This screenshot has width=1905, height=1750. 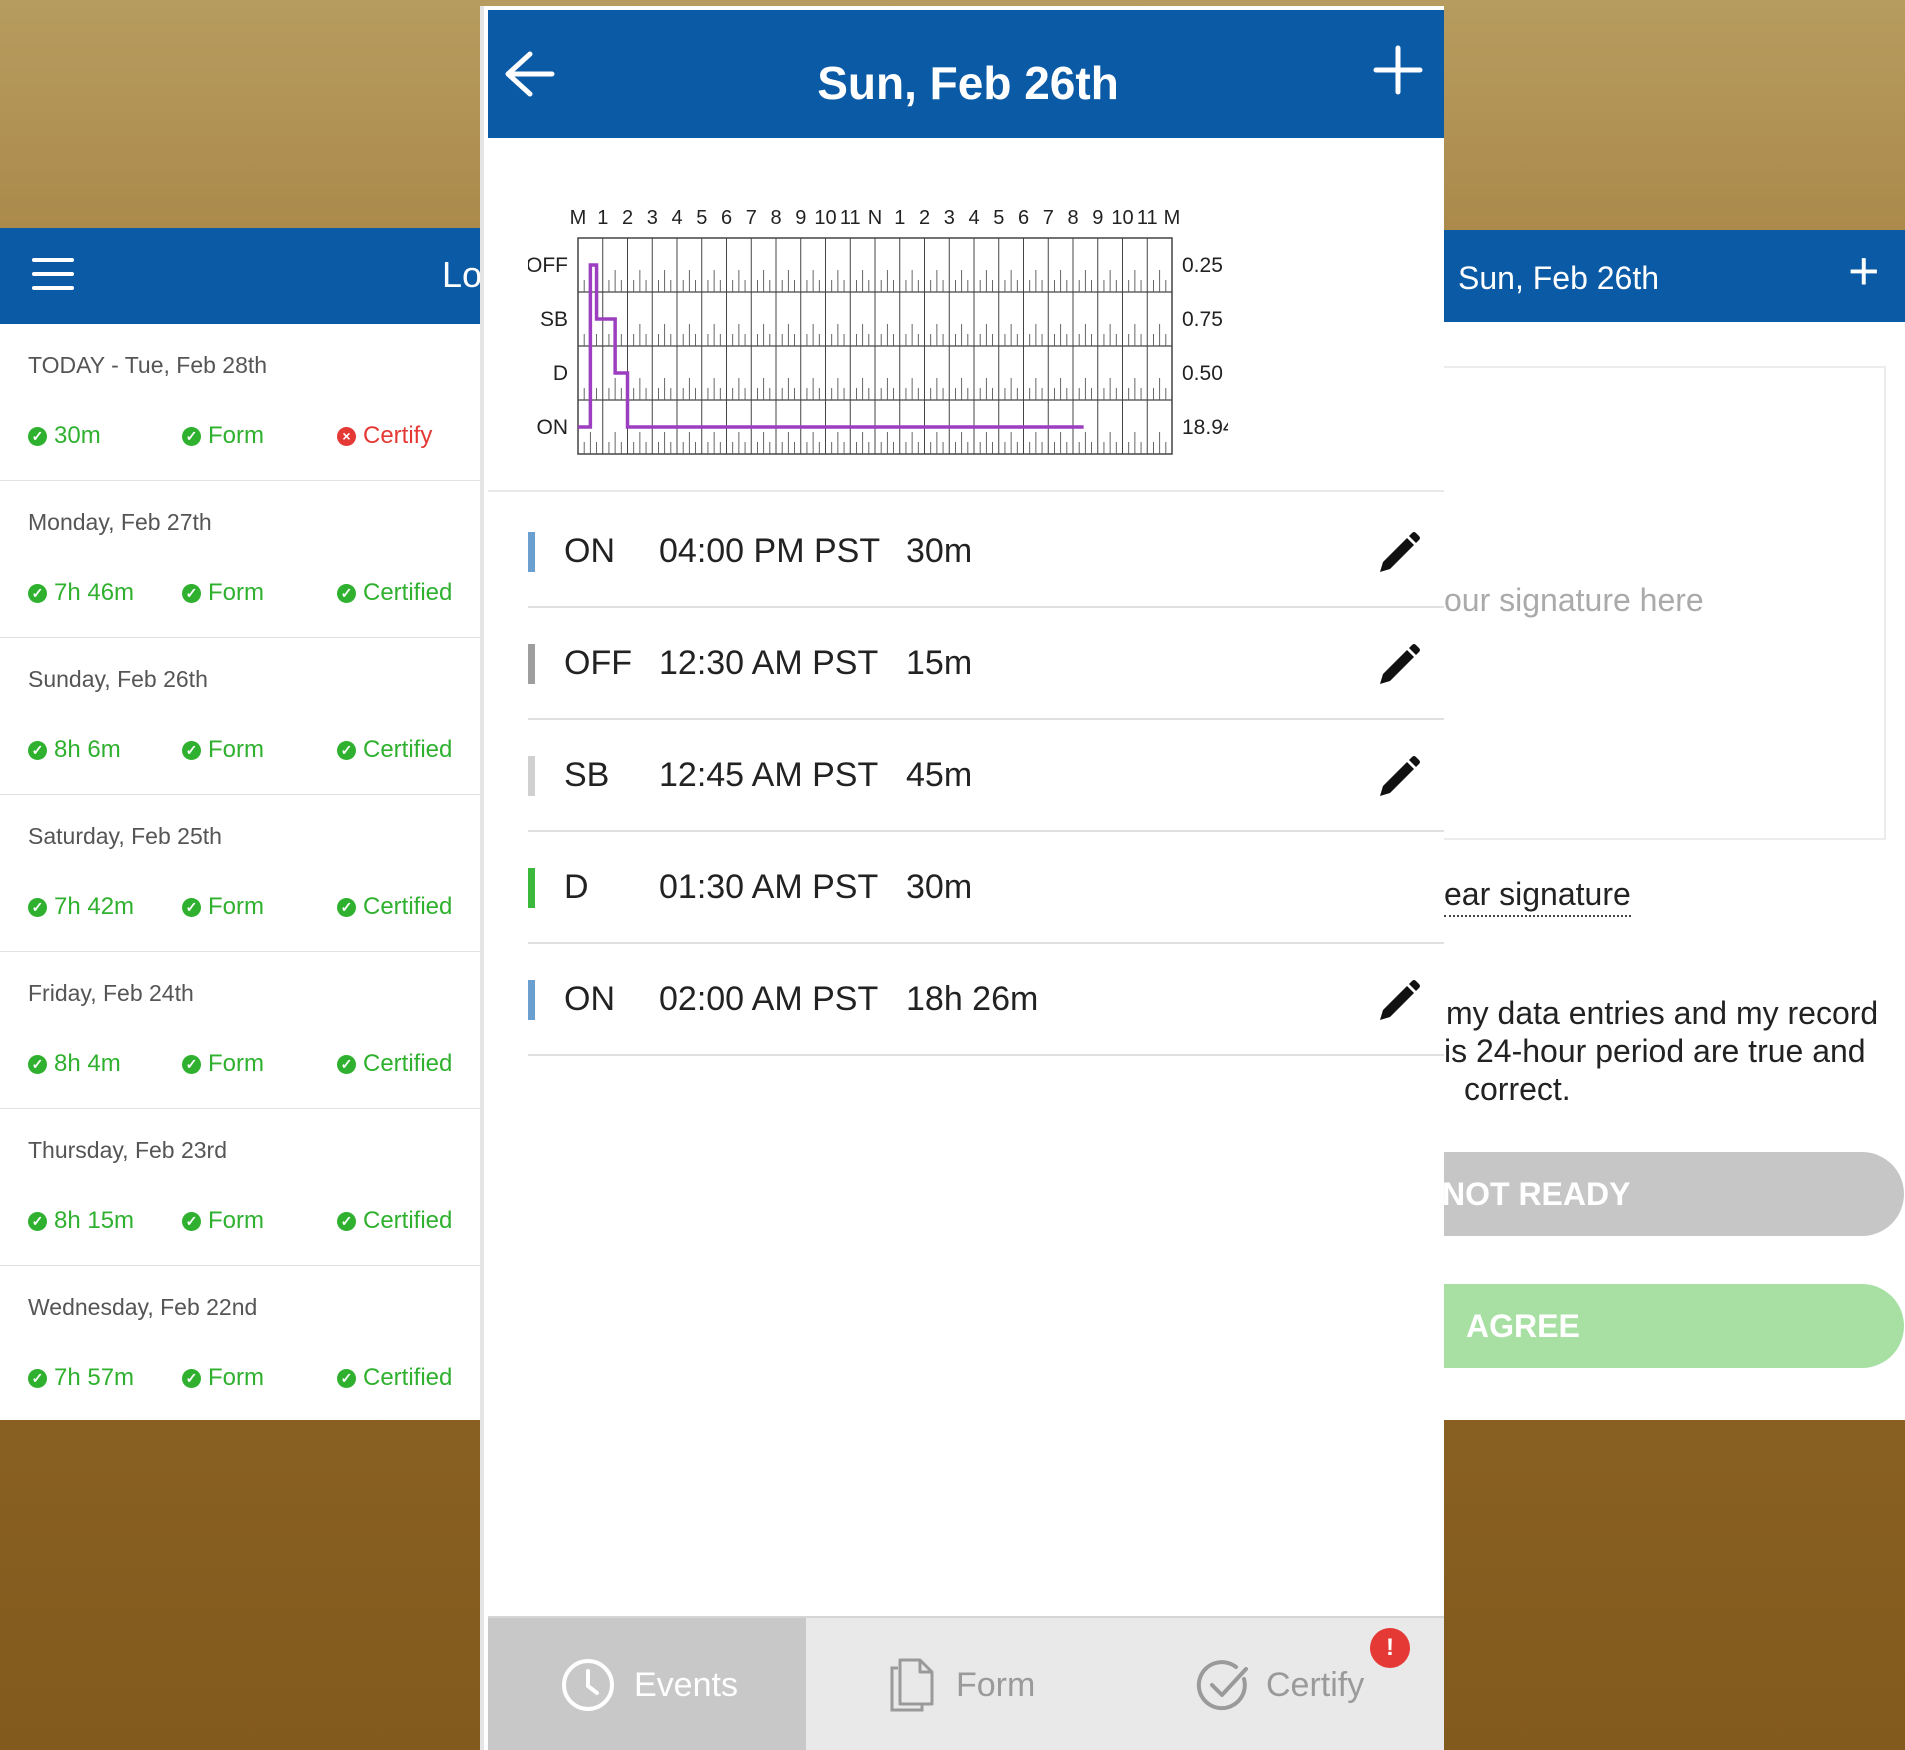 What do you see at coordinates (81, 1221) in the screenshot?
I see `hours-status: ✓ 8h 15m` at bounding box center [81, 1221].